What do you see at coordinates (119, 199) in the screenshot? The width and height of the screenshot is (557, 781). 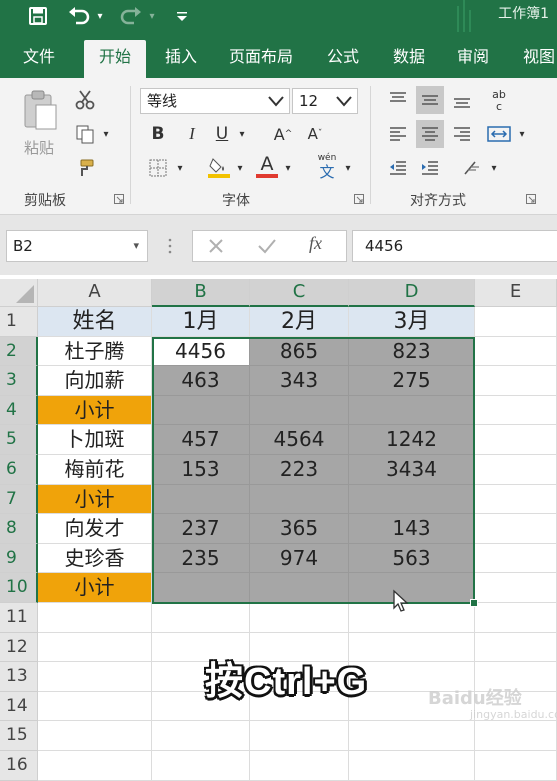 I see `clipboard-launcher-icon` at bounding box center [119, 199].